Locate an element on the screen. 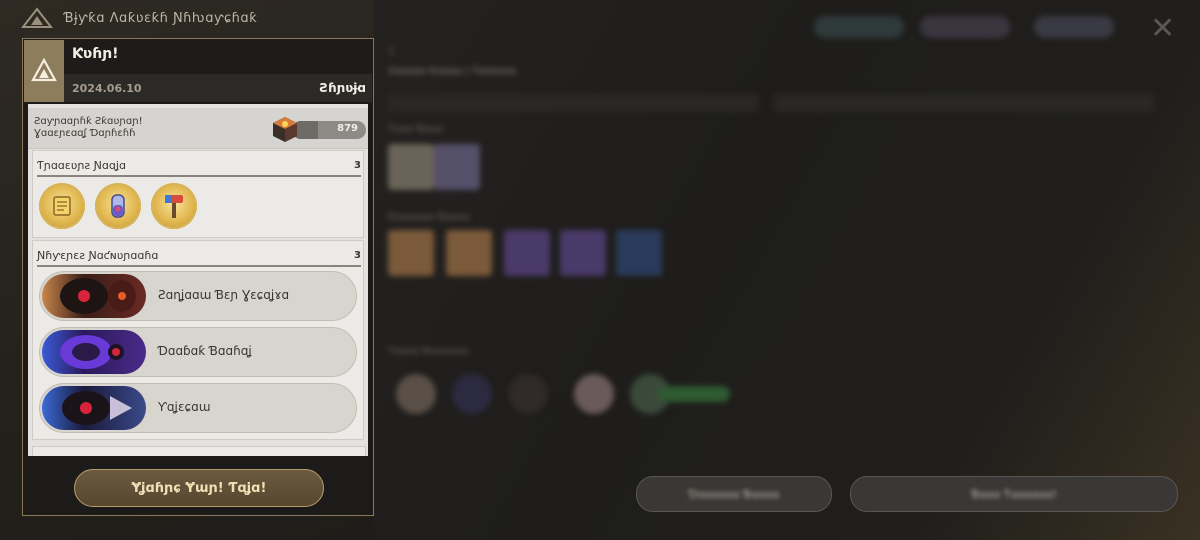 This screenshot has height=540, width=1200. relics-section-count: 3 is located at coordinates (357, 165).